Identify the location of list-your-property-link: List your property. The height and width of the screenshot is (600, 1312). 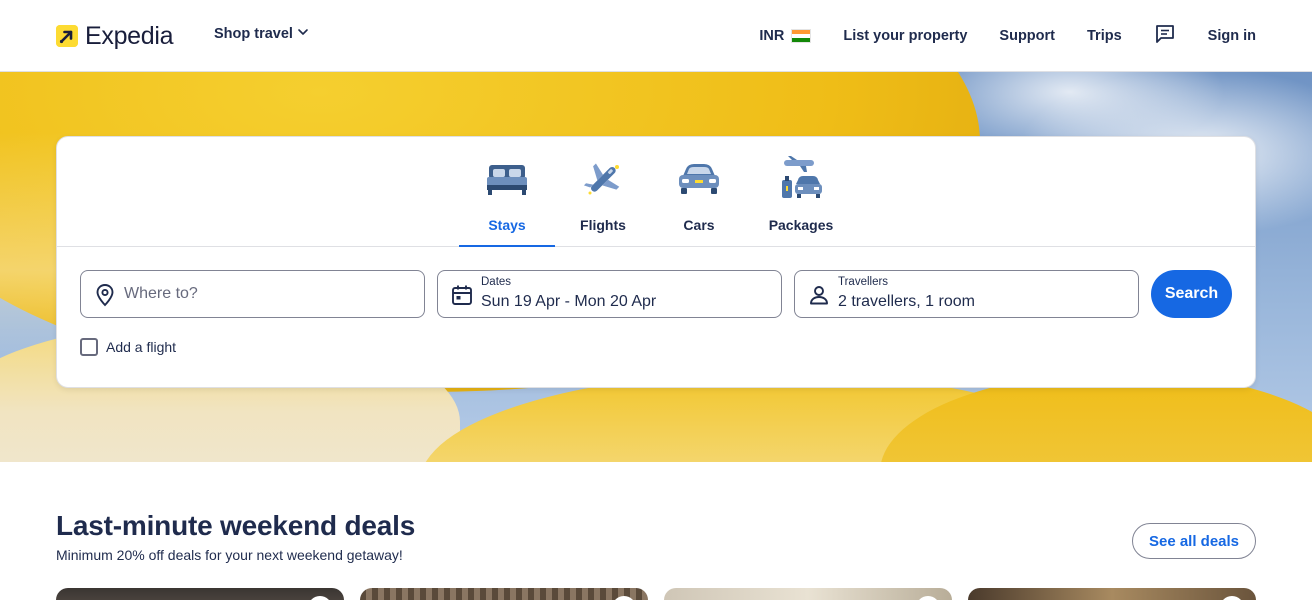
(905, 36).